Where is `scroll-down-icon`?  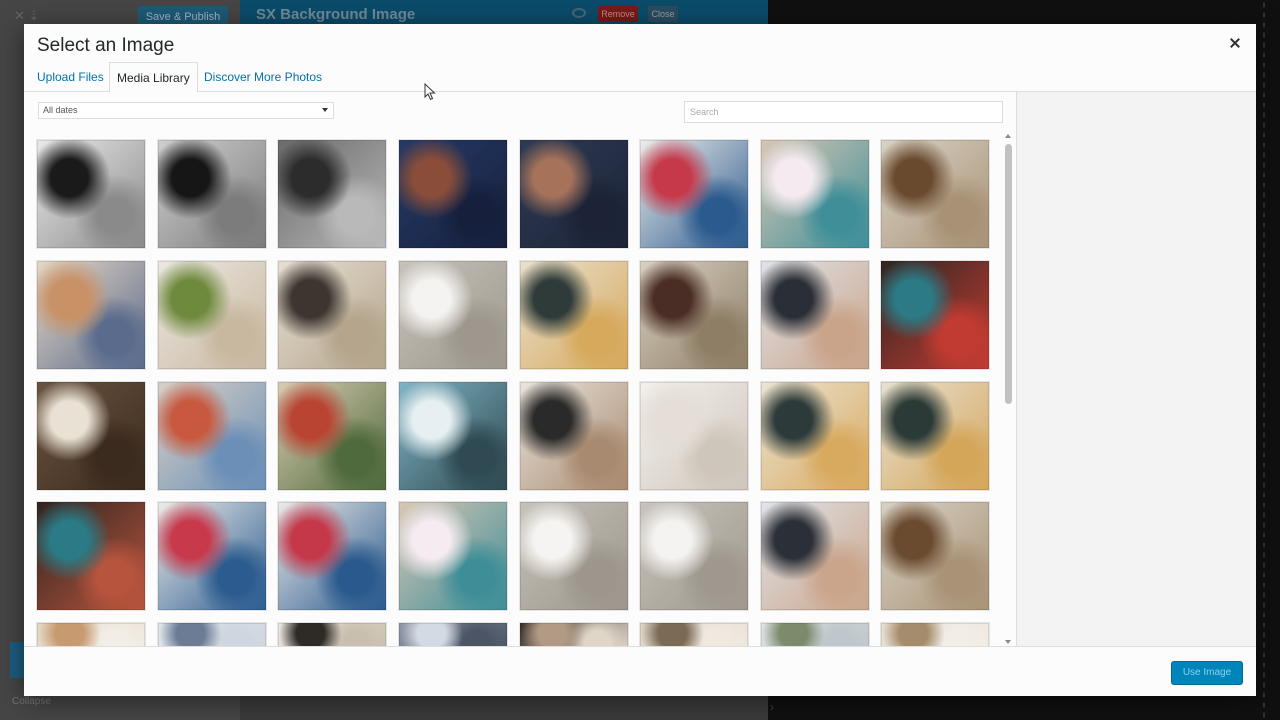
scroll-down-icon is located at coordinates (1008, 642).